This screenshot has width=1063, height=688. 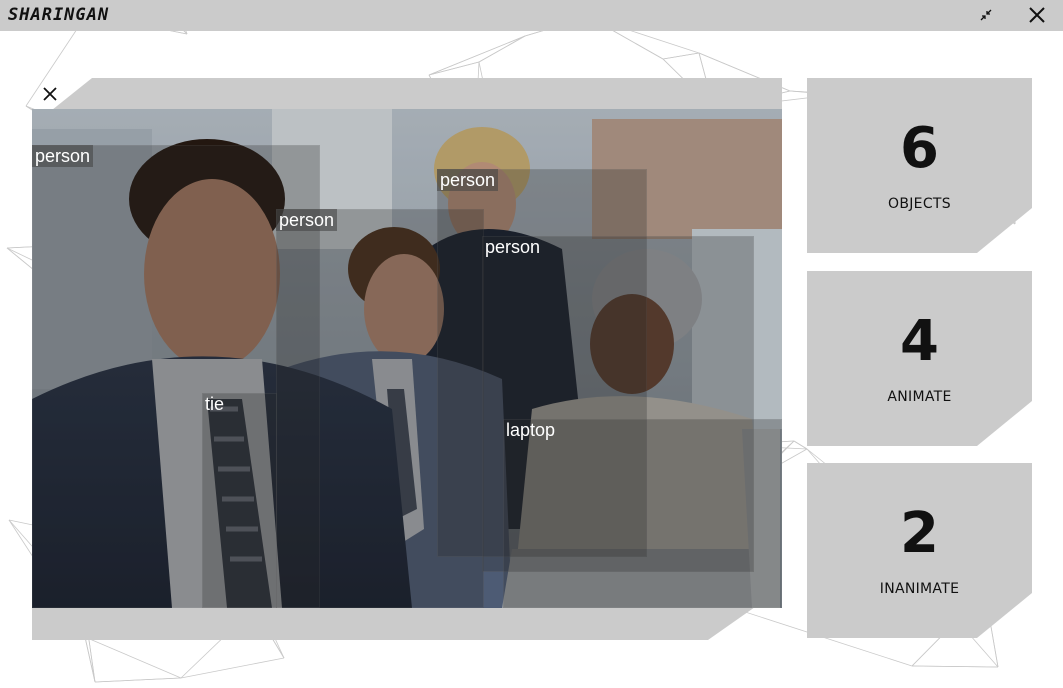 I want to click on detection-label: laptop, so click(x=531, y=430).